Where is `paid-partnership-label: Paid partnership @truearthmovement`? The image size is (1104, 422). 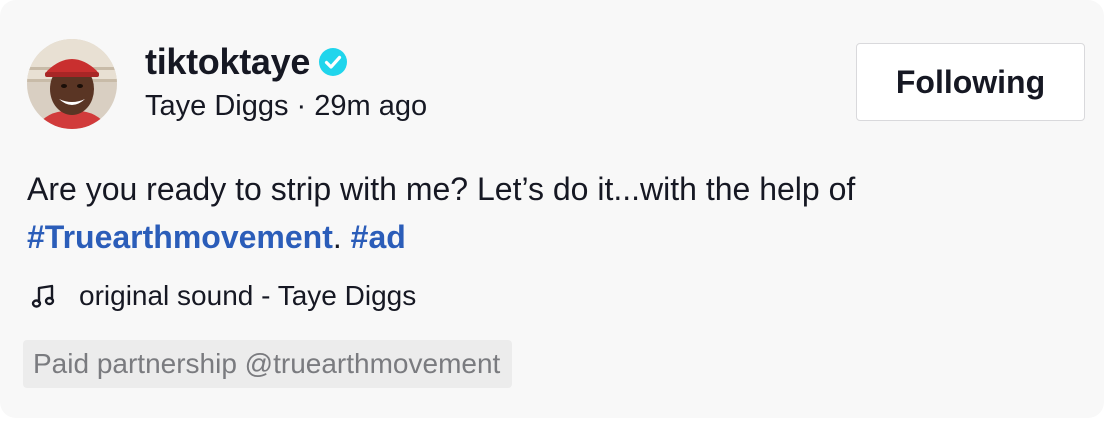 paid-partnership-label: Paid partnership @truearthmovement is located at coordinates (267, 363).